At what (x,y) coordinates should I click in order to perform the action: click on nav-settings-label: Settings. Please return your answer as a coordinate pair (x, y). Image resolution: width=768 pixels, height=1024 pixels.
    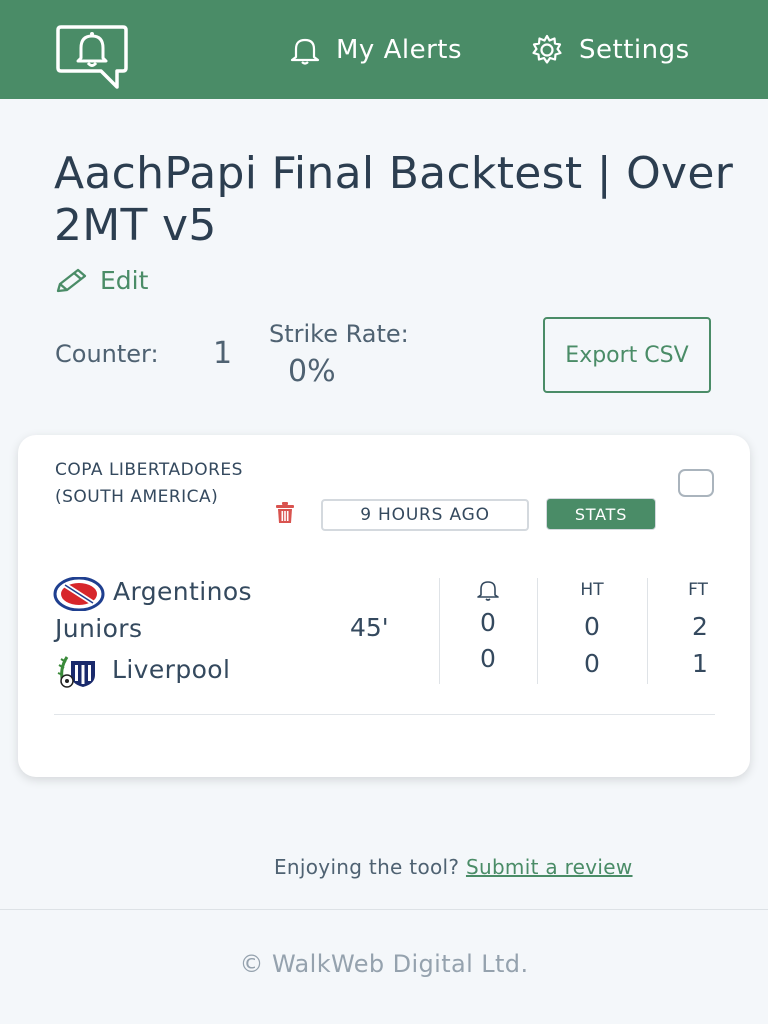
    Looking at the image, I should click on (634, 50).